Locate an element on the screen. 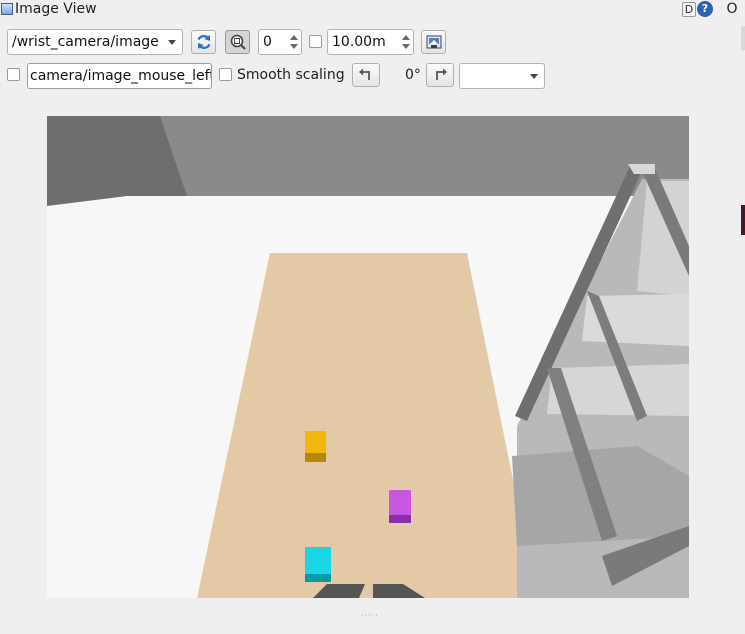 The width and height of the screenshot is (745, 634). rotation-angle-label: 0° is located at coordinates (413, 75).